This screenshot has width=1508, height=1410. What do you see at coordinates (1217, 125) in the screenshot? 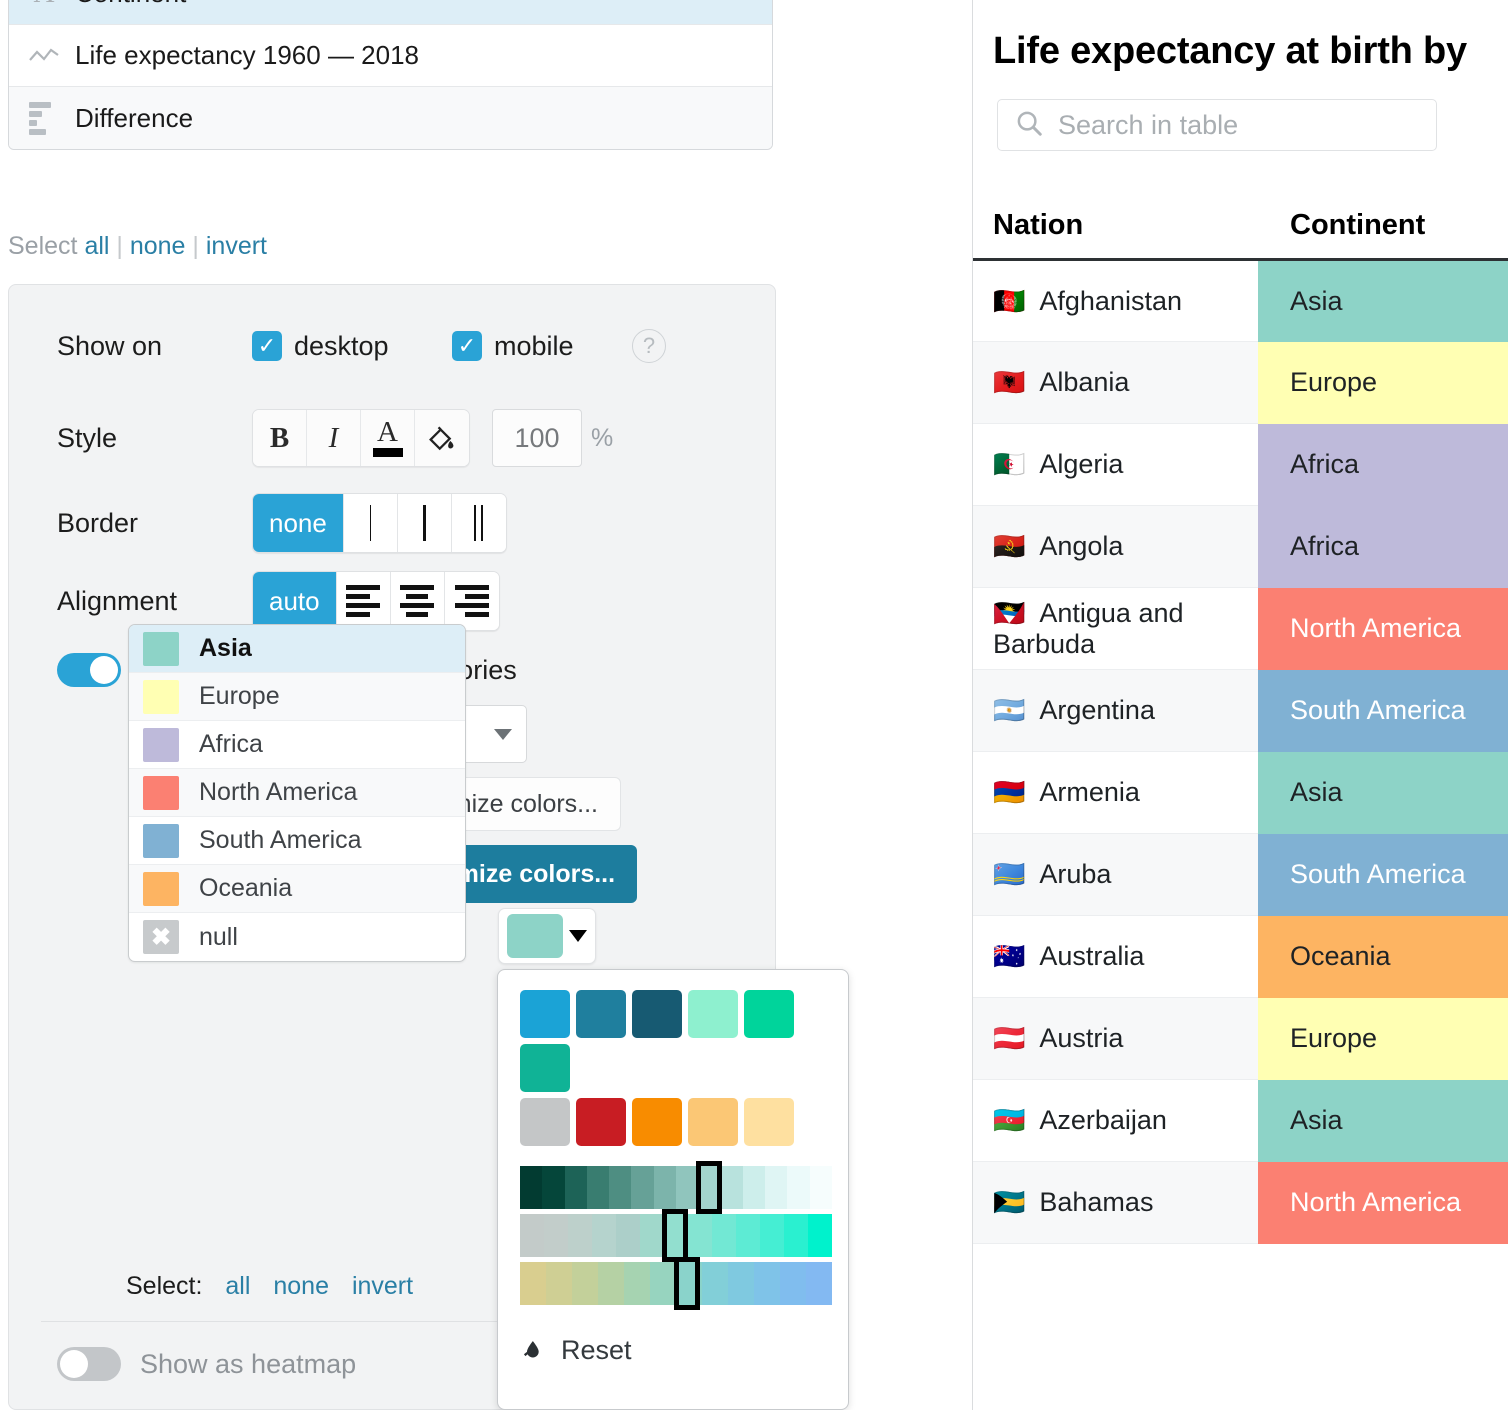
I see `search-input: Search in table` at bounding box center [1217, 125].